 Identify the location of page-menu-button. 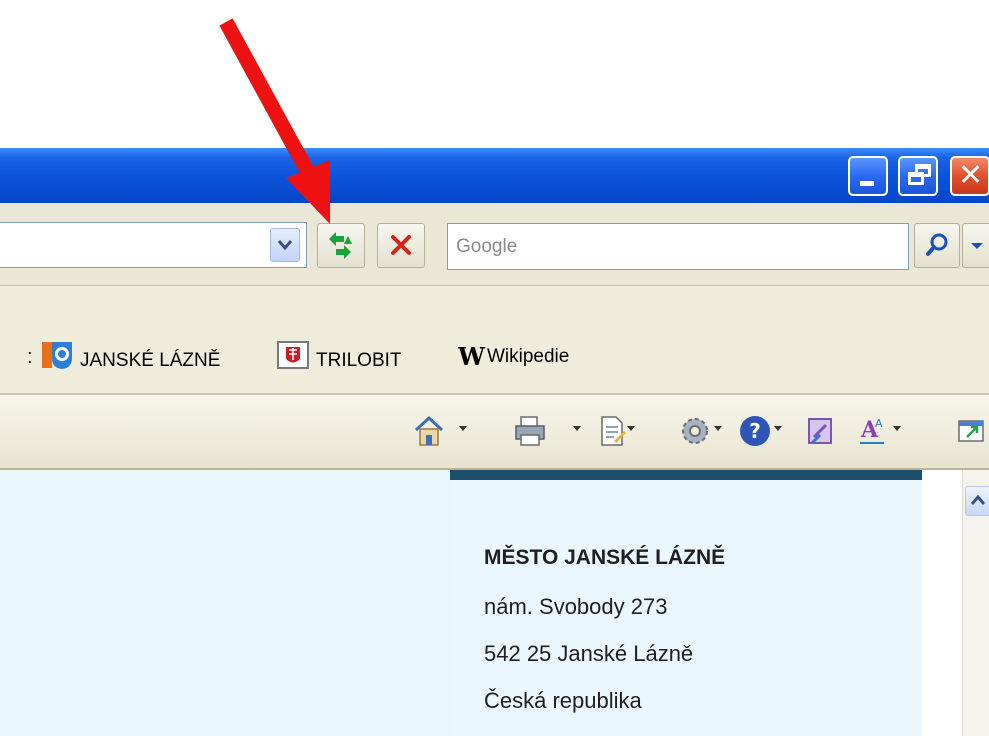
(613, 431).